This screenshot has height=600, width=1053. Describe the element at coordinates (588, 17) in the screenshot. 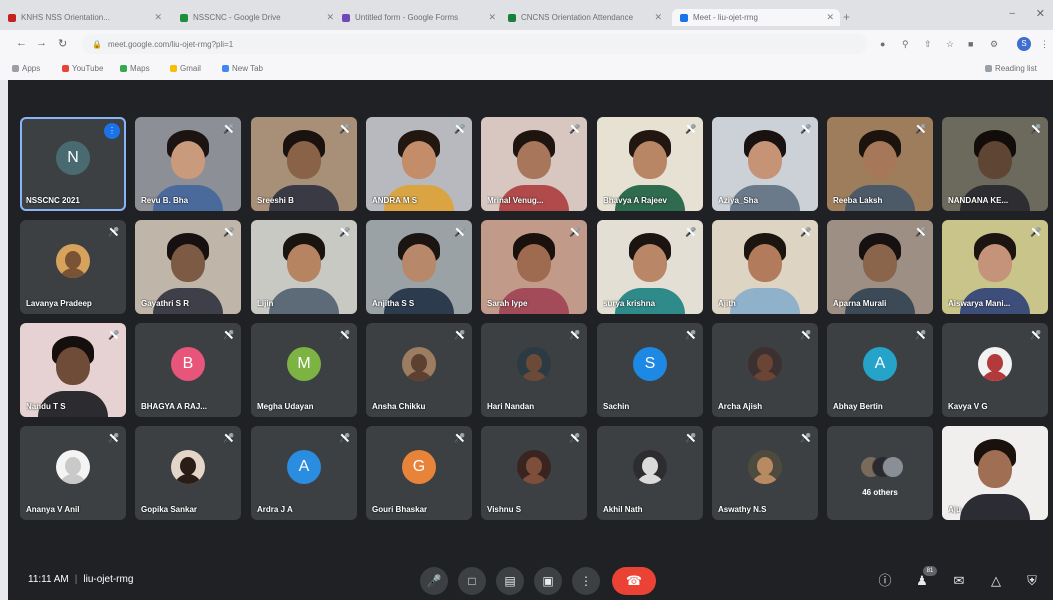

I see `browser-tab: CNCNS Orientation Attendance ✕` at that location.